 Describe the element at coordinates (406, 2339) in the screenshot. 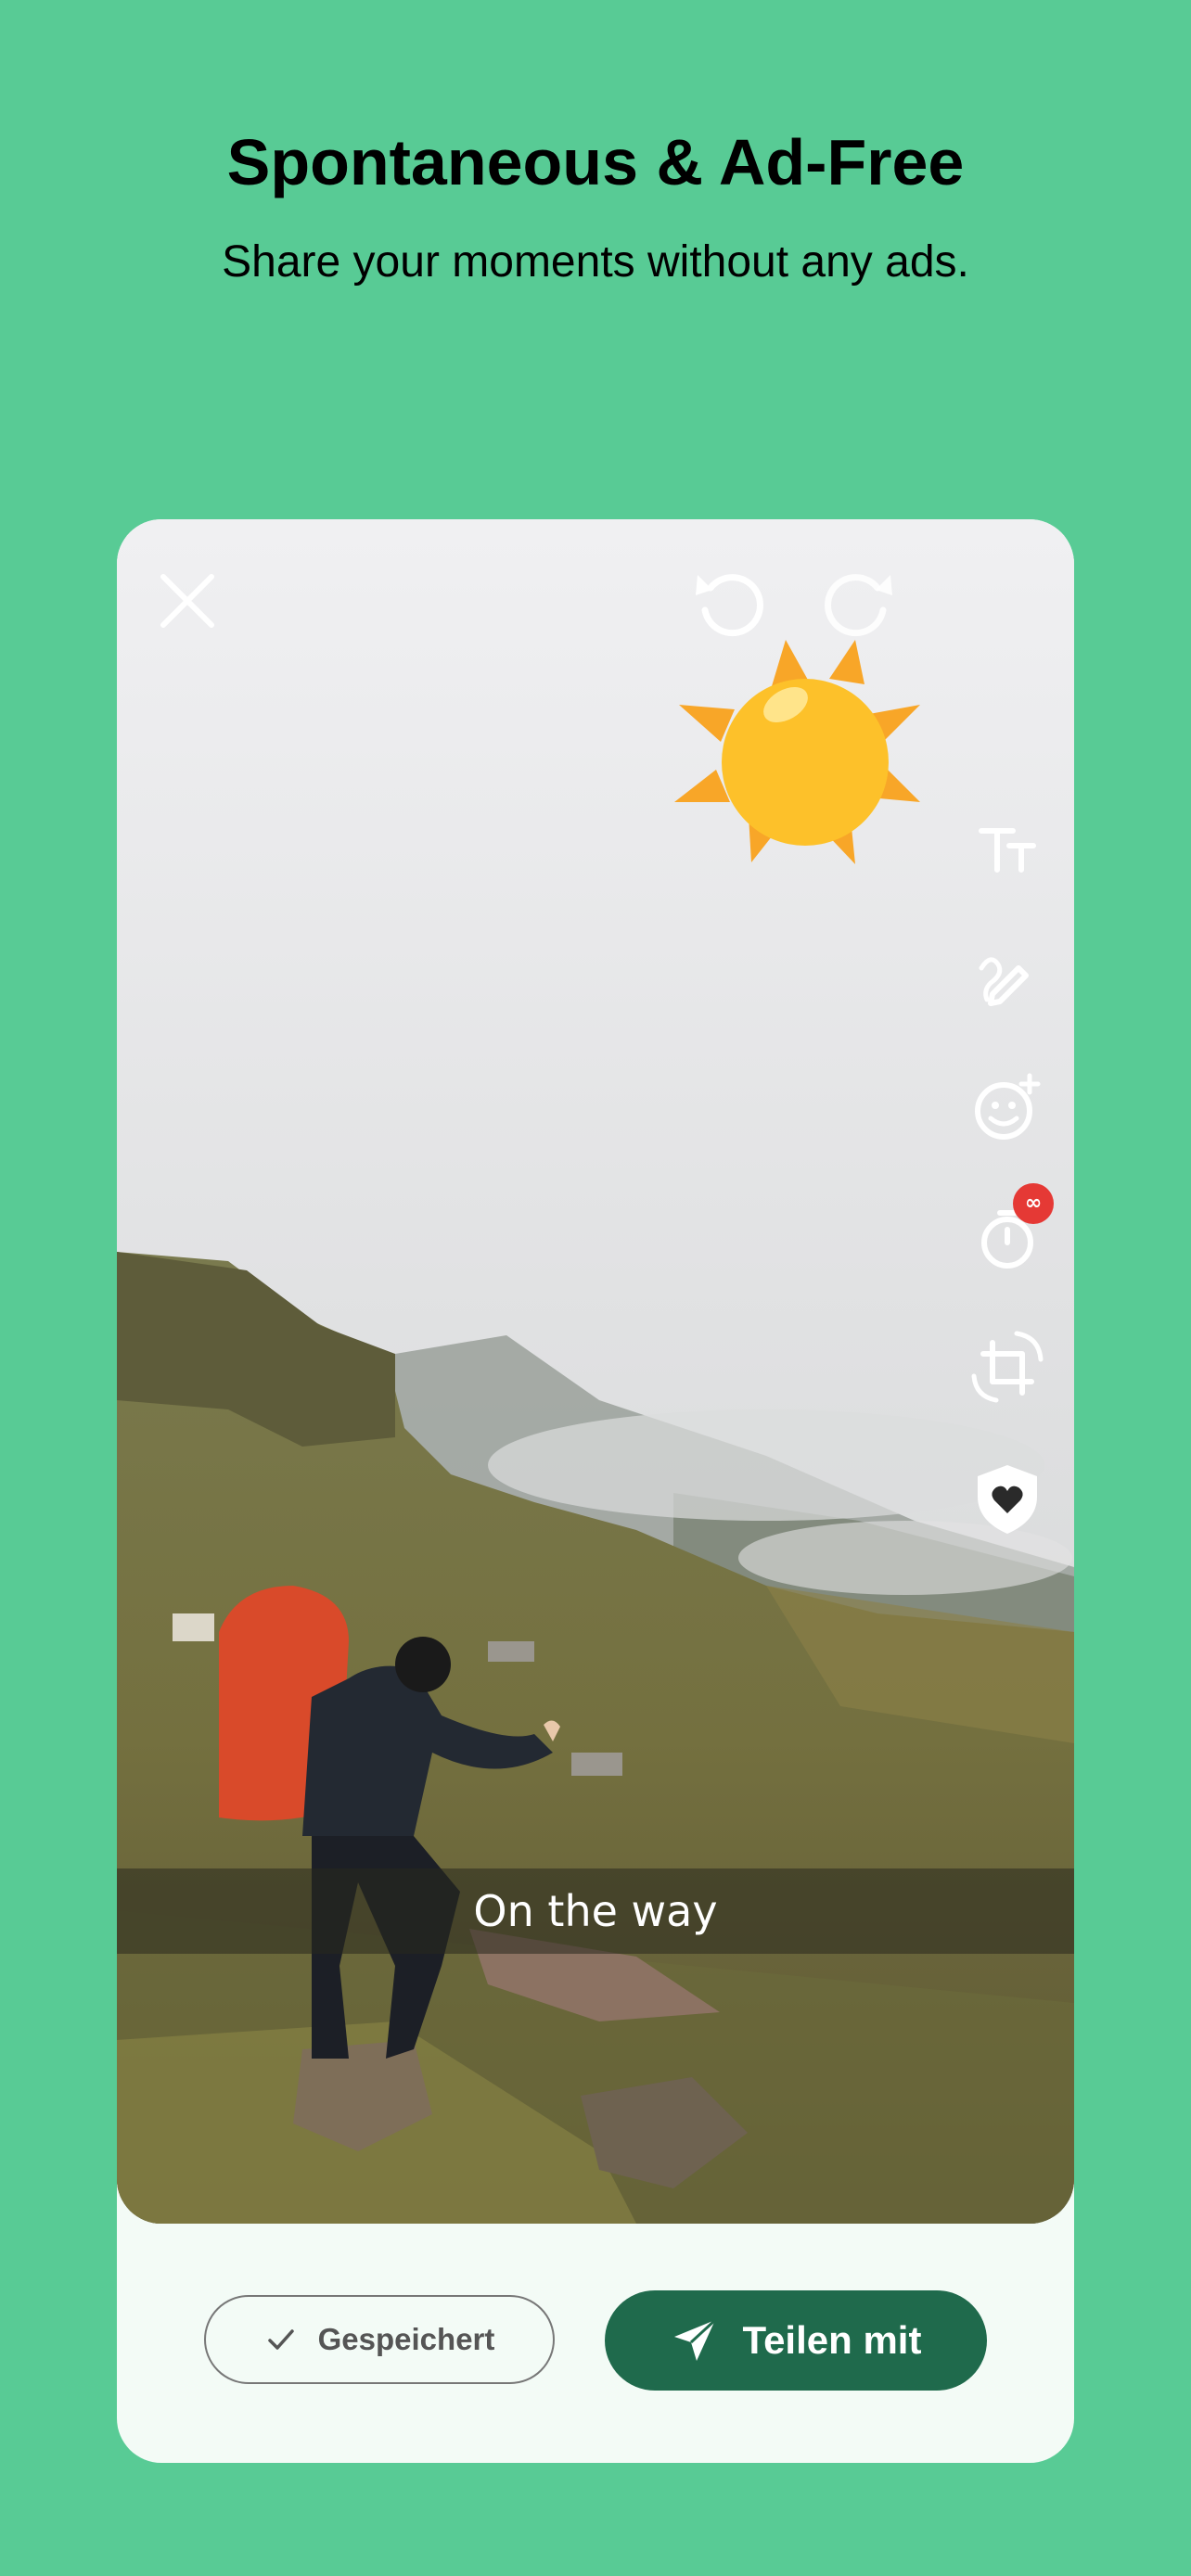

I see `saved-label: Gespeichert` at that location.